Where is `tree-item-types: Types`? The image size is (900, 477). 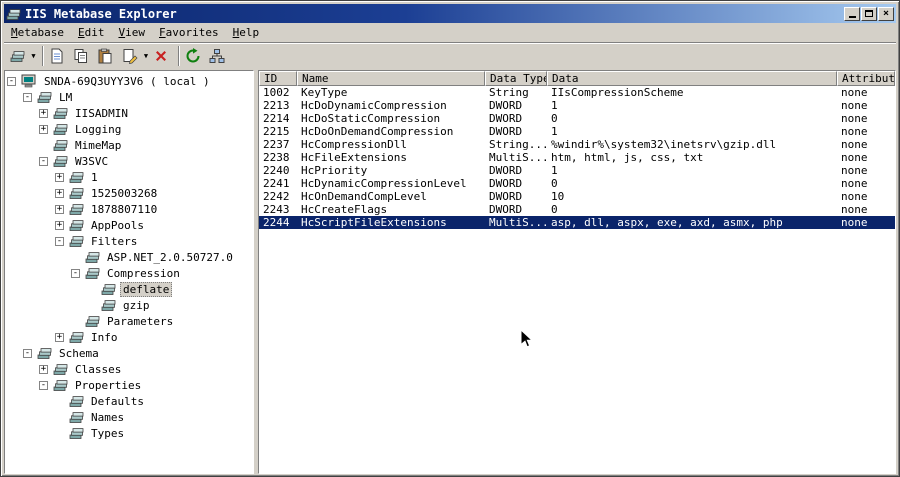 tree-item-types: Types is located at coordinates (129, 433).